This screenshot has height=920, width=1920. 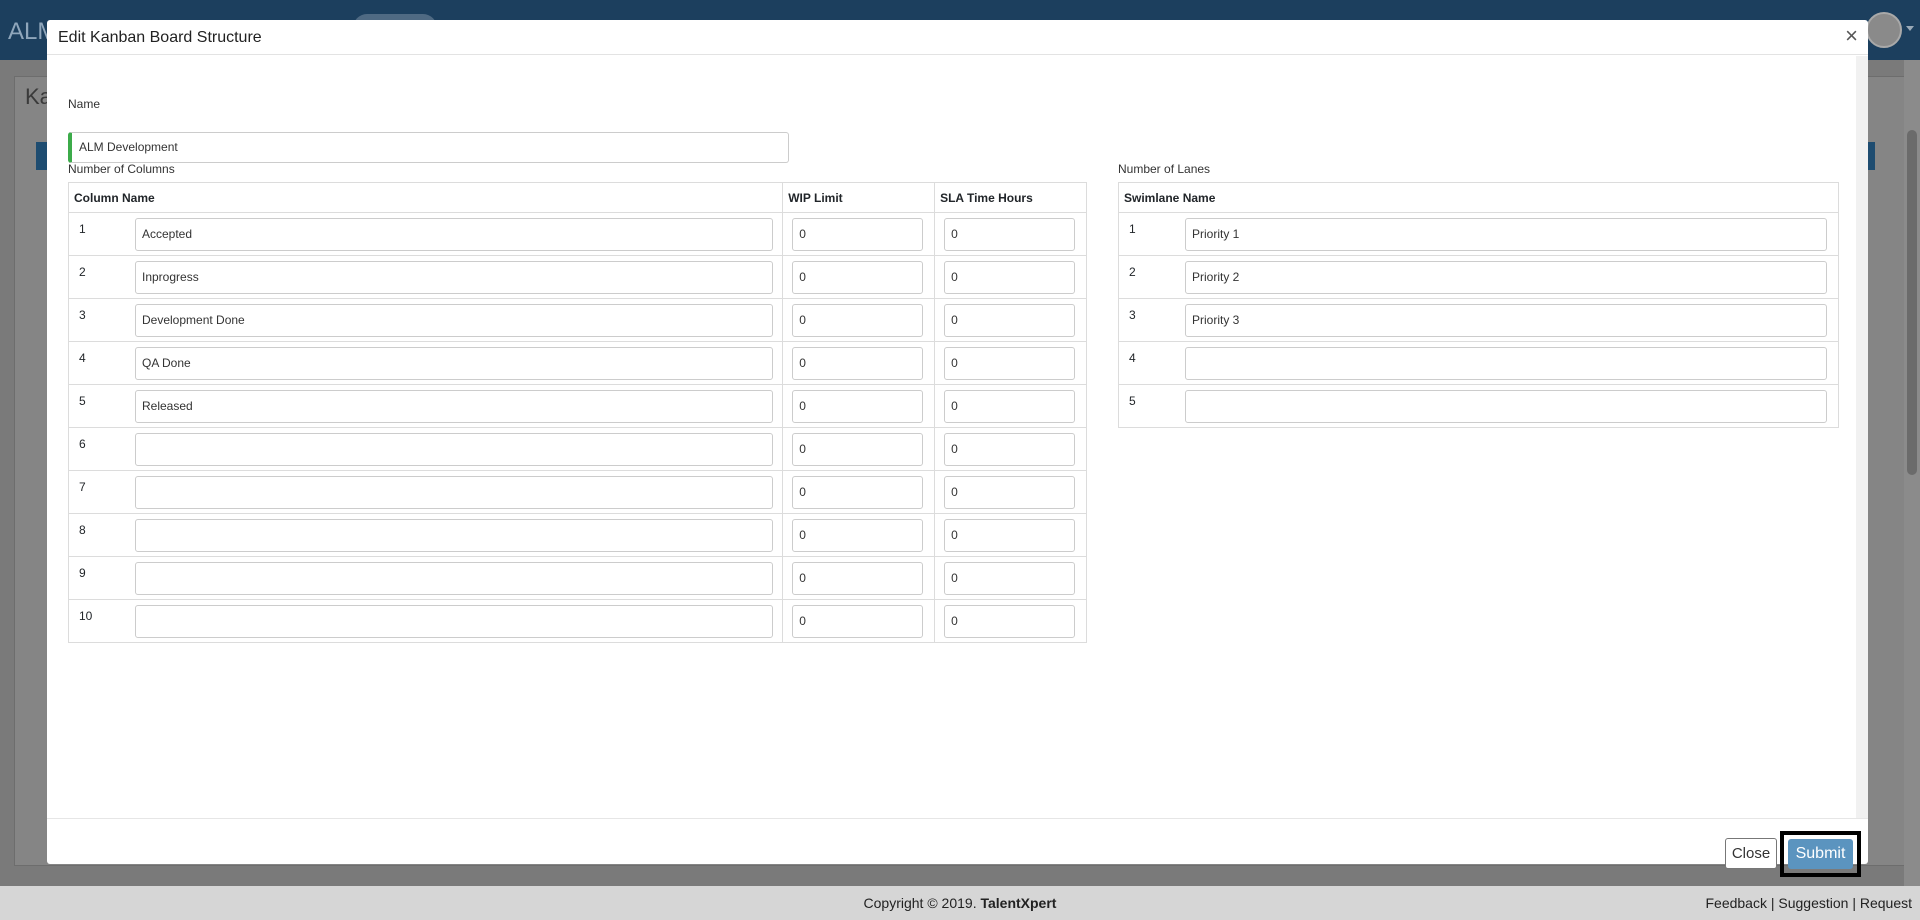 I want to click on row-number: 3, so click(x=1132, y=315).